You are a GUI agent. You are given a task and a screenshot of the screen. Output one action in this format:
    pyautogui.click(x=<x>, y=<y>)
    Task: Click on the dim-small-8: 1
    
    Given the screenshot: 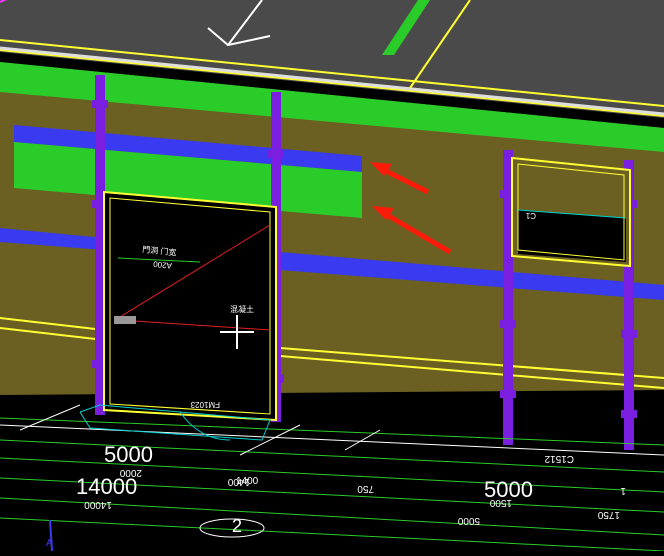 What is the action you would take?
    pyautogui.click(x=623, y=490)
    